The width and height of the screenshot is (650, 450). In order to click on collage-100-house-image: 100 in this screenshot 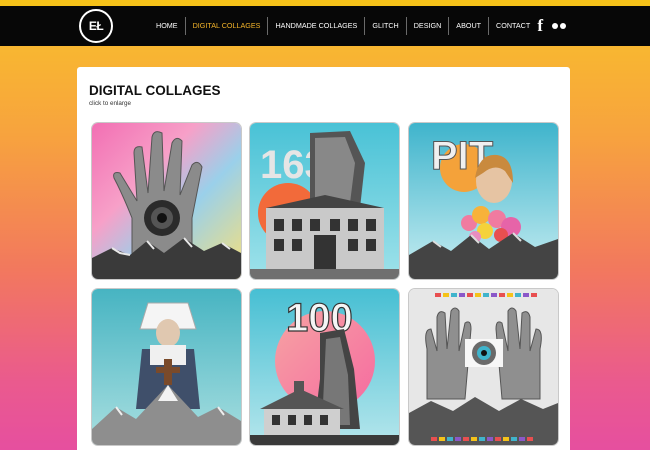, I will do `click(324, 367)`.